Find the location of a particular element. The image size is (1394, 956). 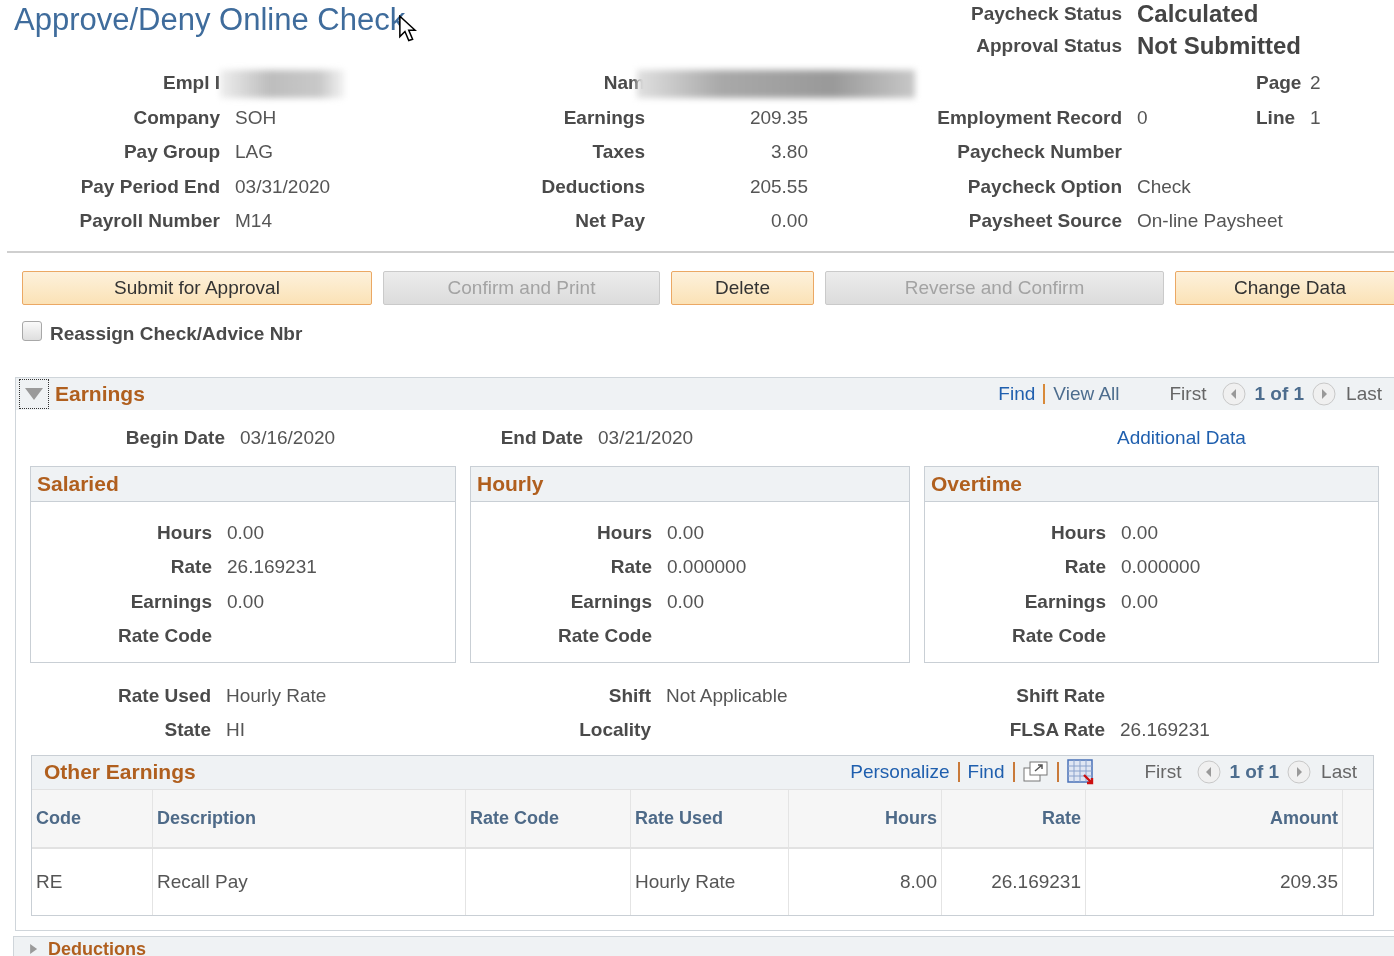

field-label: Page is located at coordinates (1279, 83).